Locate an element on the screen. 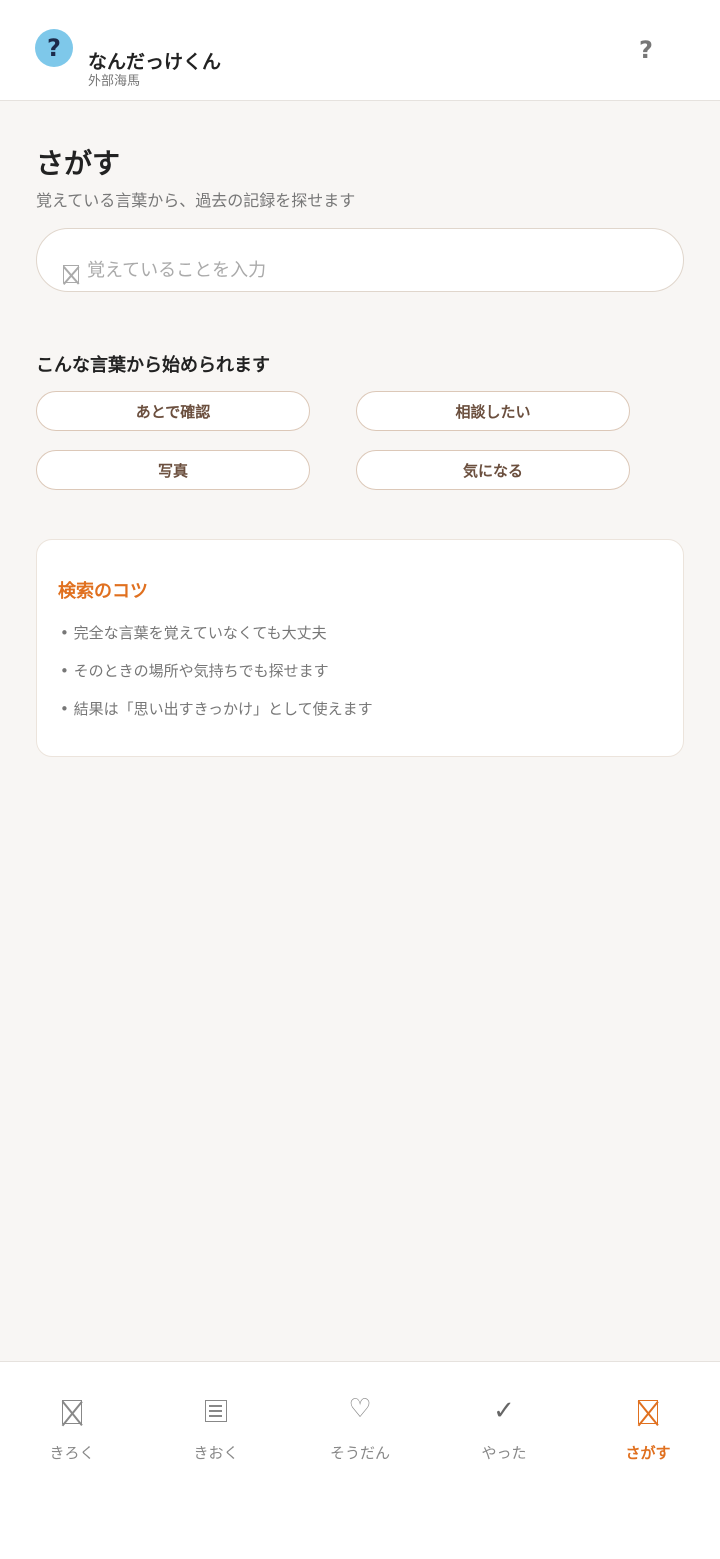  nav-label: きおく is located at coordinates (216, 1453).